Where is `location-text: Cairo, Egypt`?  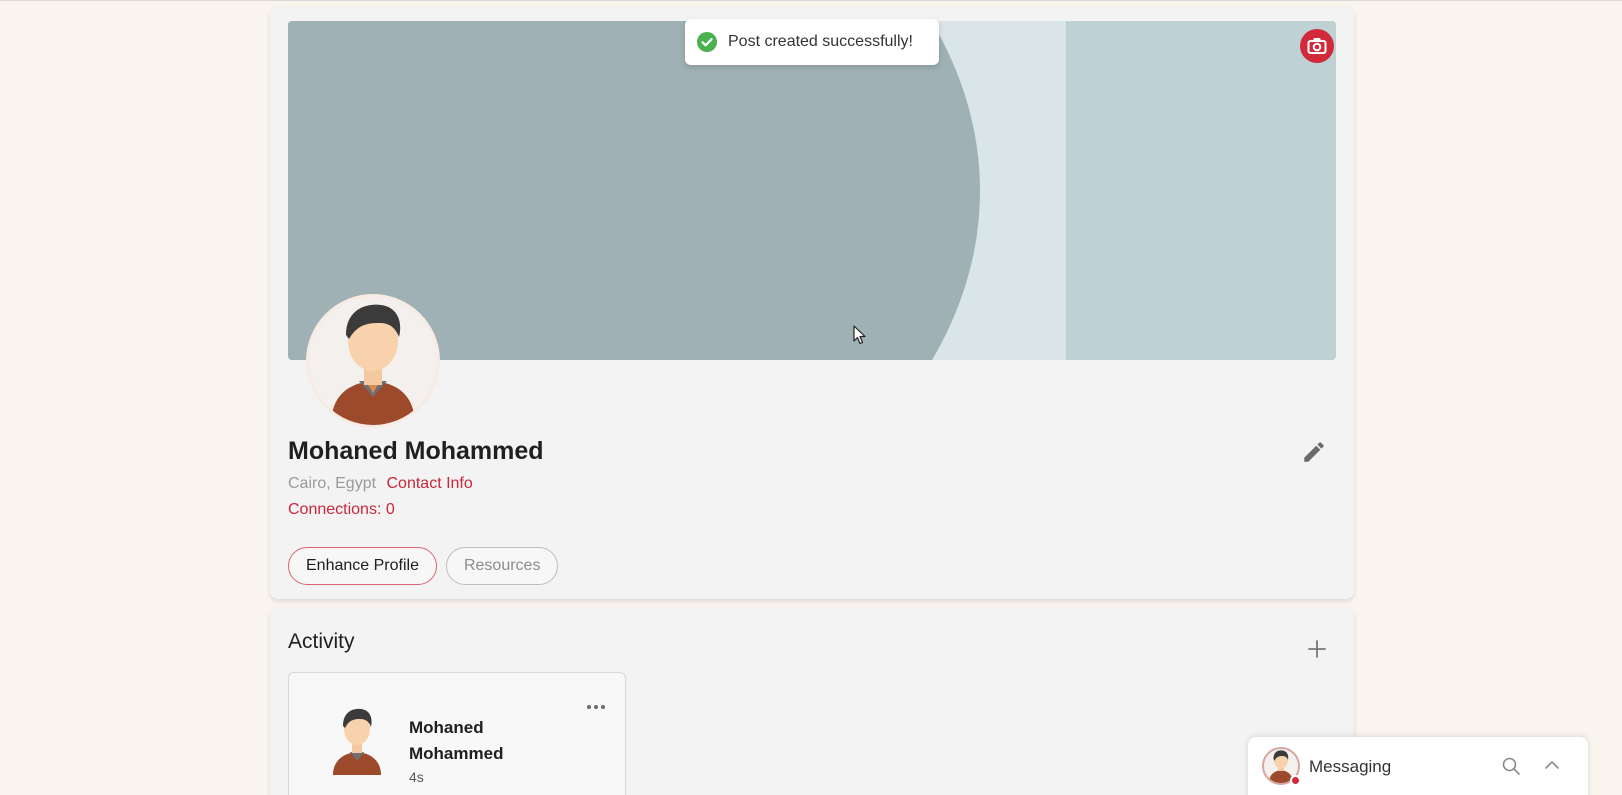
location-text: Cairo, Egypt is located at coordinates (332, 483).